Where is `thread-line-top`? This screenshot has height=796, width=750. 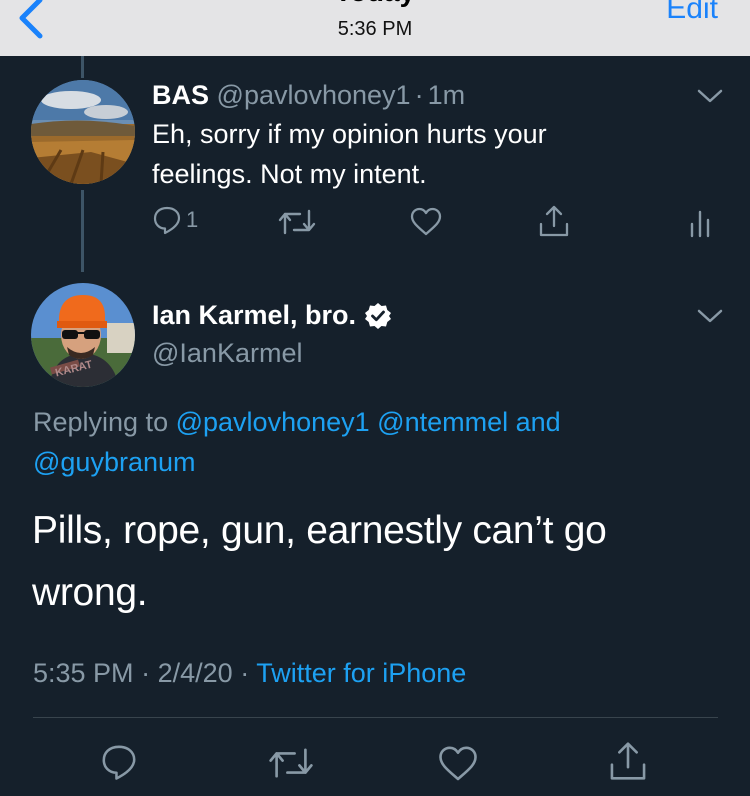
thread-line-top is located at coordinates (82, 67).